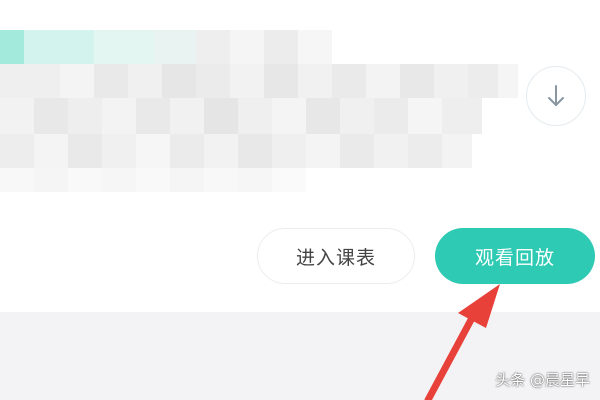 This screenshot has height=400, width=600. I want to click on enter-schedule-label: 进入课表, so click(335, 257).